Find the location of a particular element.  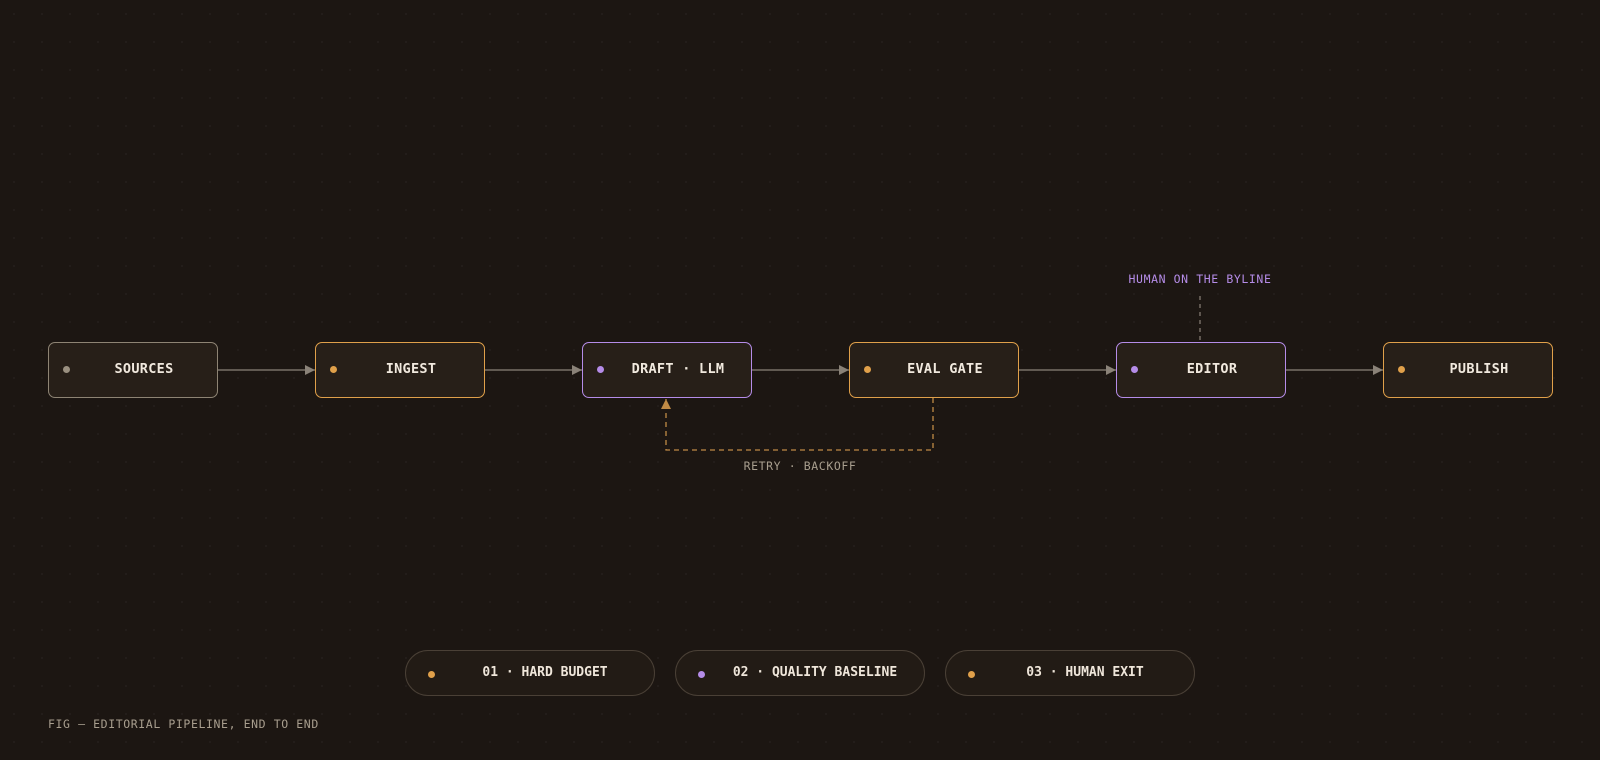

node-sources: SOURCES is located at coordinates (133, 370).